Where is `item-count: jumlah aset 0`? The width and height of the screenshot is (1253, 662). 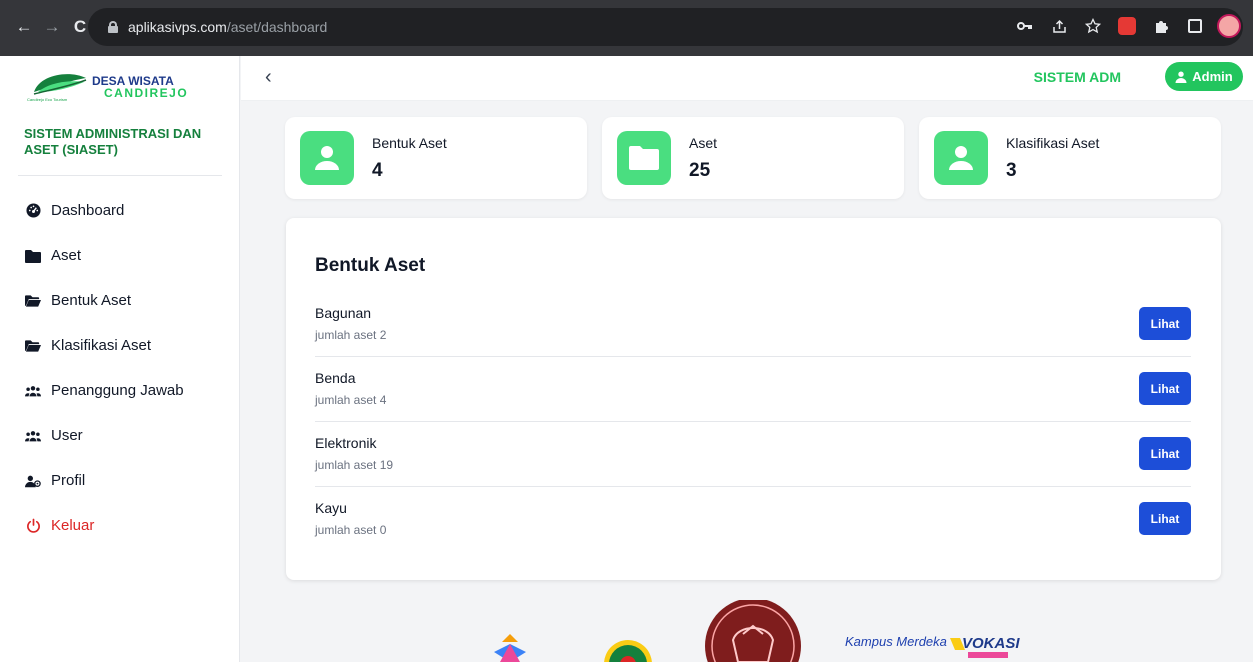
item-count: jumlah aset 0 is located at coordinates (351, 530).